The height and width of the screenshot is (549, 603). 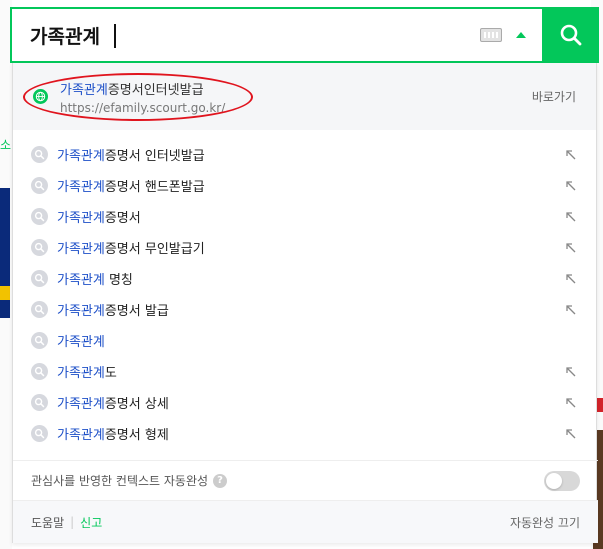 I want to click on suggestion-item: 가족관계도, so click(x=304, y=371).